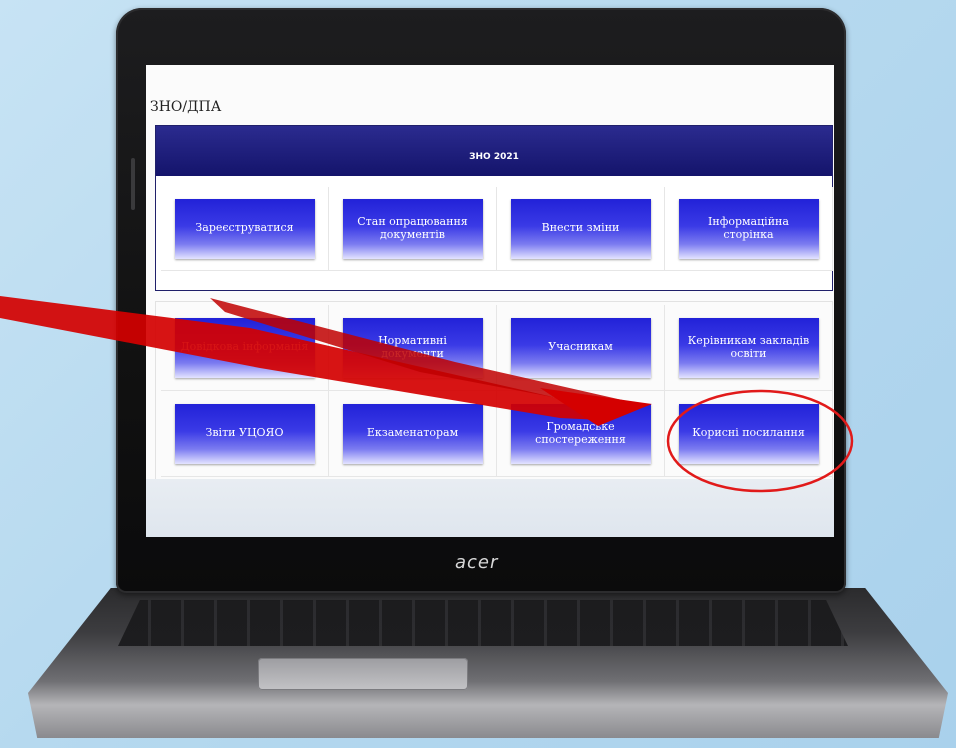  What do you see at coordinates (477, 562) in the screenshot?
I see `laptop-brand-logo: acer` at bounding box center [477, 562].